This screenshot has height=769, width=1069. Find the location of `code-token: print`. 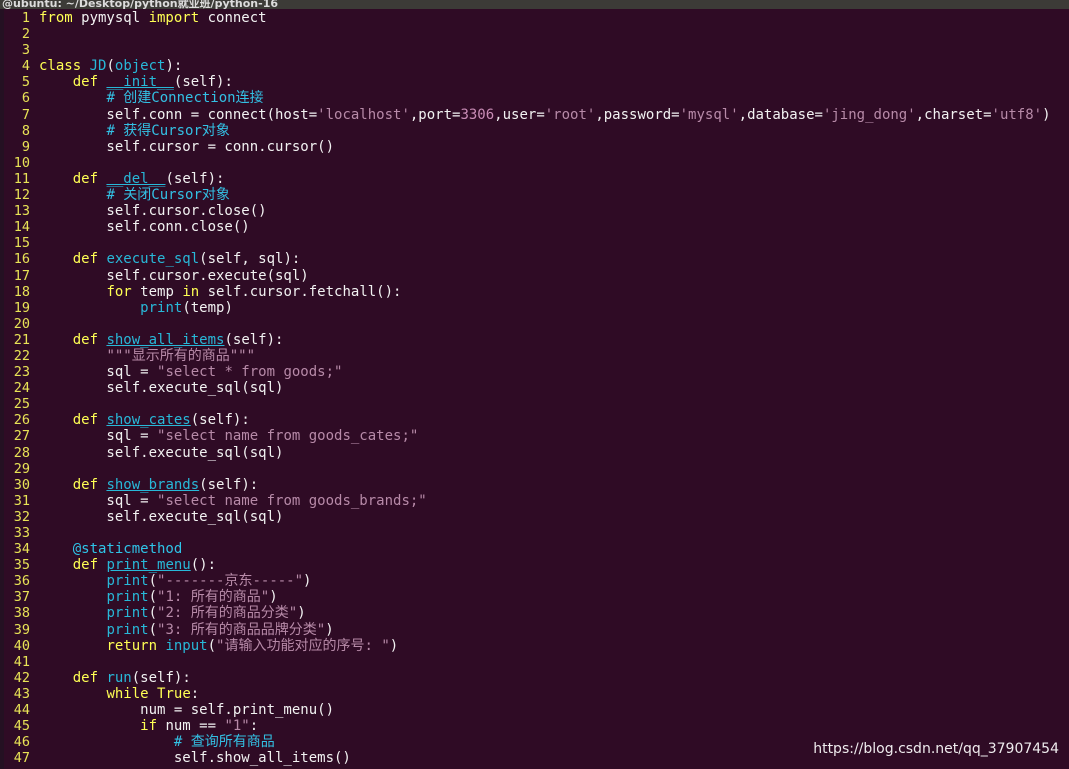

code-token: print is located at coordinates (127, 597).